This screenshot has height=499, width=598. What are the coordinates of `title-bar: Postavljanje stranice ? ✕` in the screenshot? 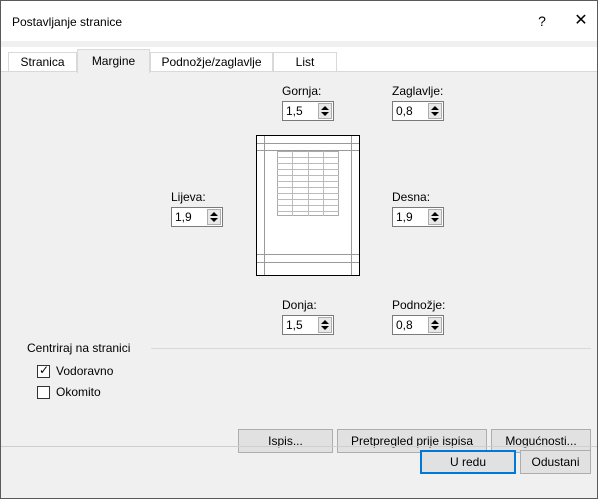 It's located at (299, 21).